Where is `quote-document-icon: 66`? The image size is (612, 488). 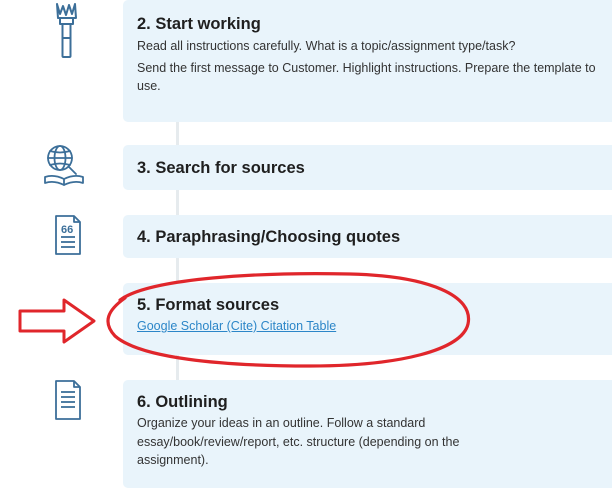
quote-document-icon: 66 is located at coordinates (68, 235).